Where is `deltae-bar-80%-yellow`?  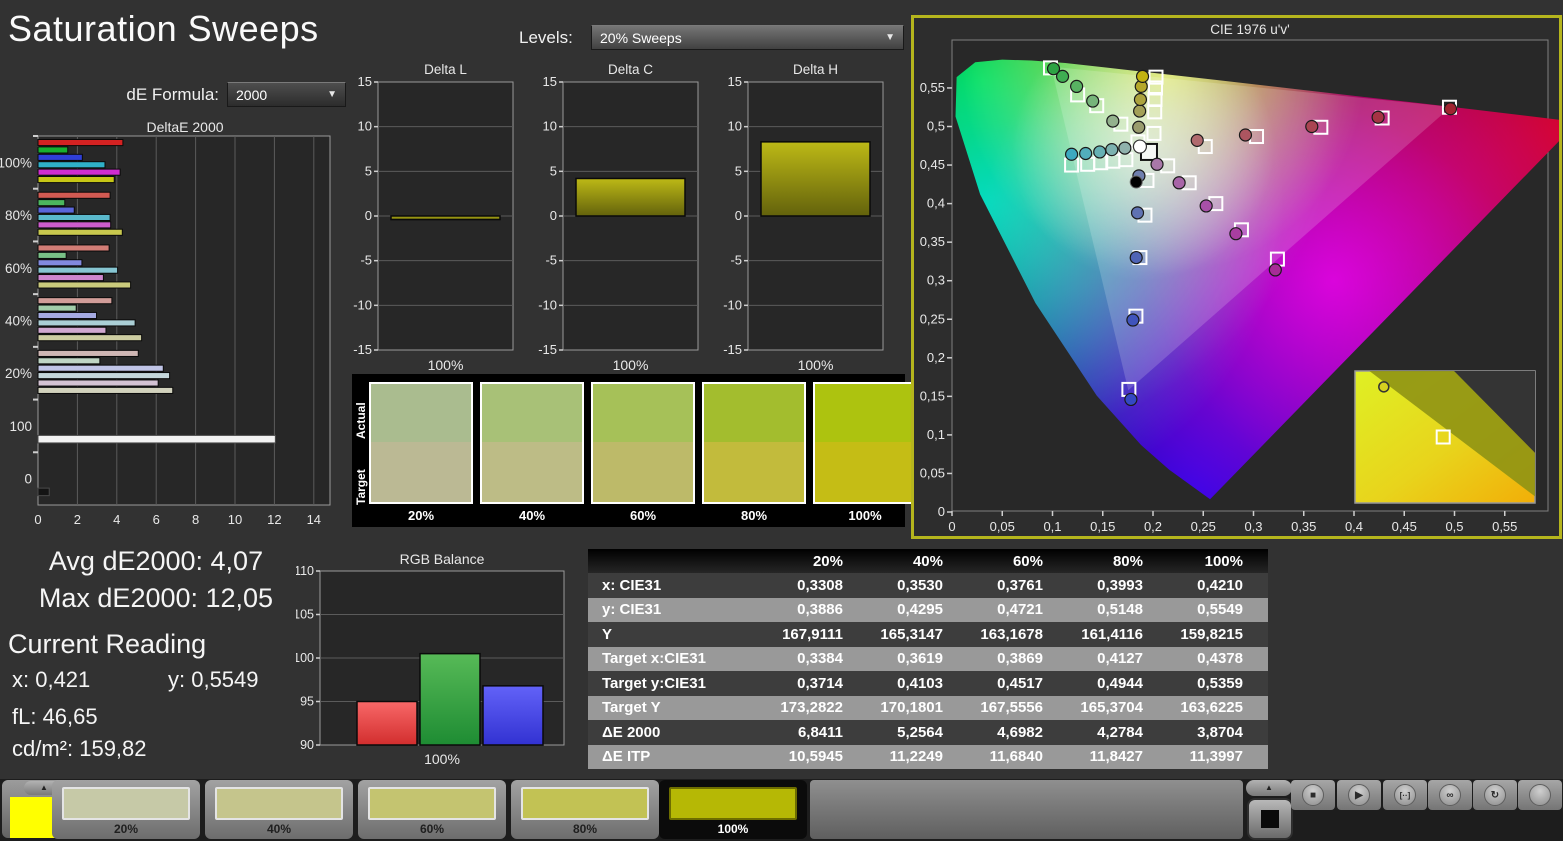
deltae-bar-80%-yellow is located at coordinates (80, 232).